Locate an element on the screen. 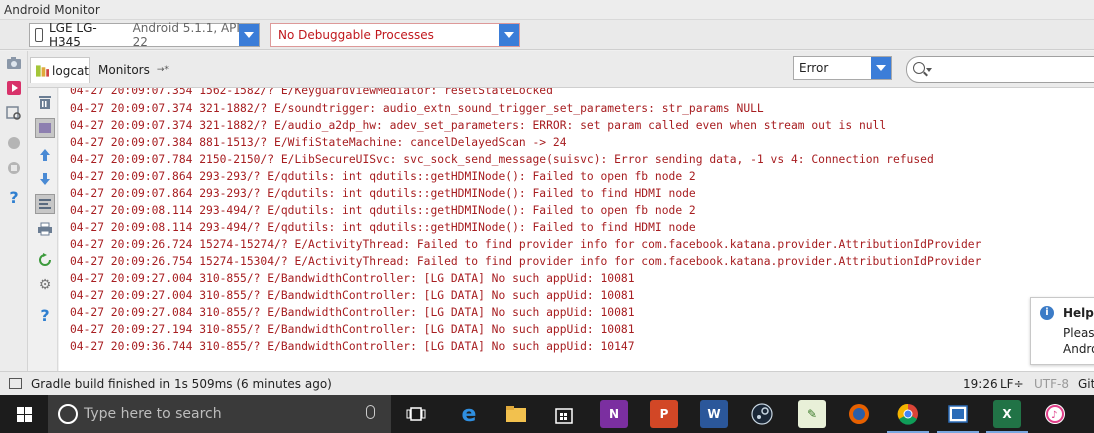  tab-logcat-label: logcat is located at coordinates (70, 70).